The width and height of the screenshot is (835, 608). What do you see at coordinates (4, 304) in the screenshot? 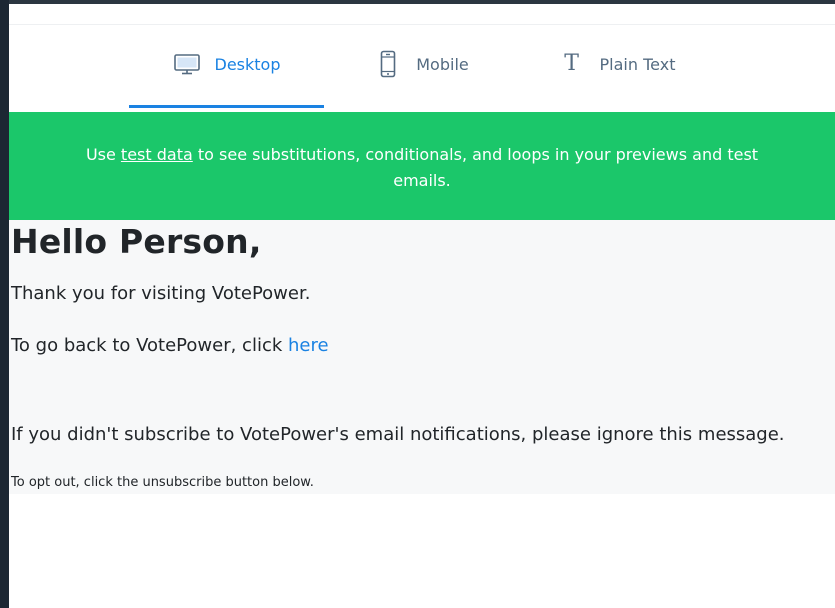
I see `left-rail` at bounding box center [4, 304].